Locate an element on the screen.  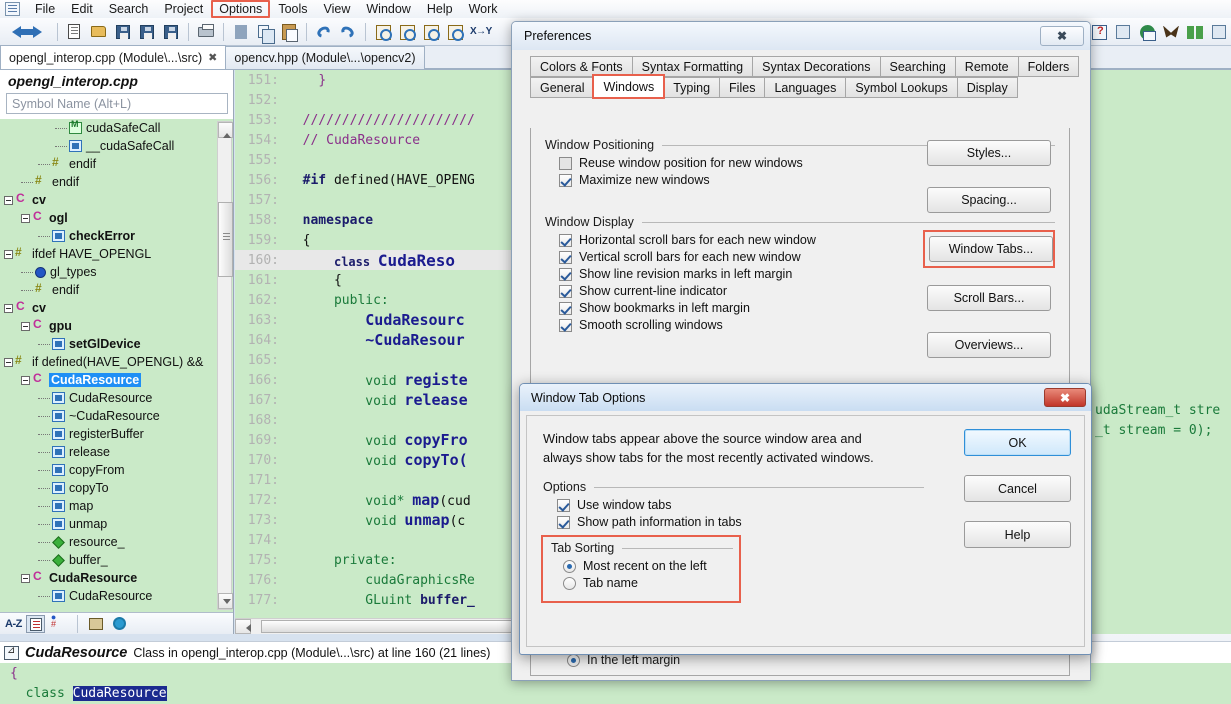
gear-icon is located at coordinates (119, 624).